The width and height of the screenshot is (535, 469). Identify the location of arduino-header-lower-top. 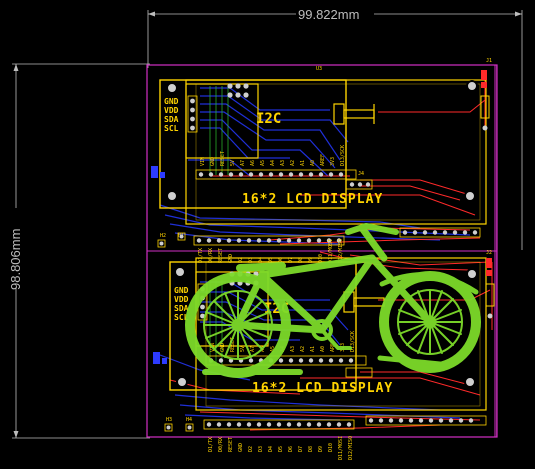
(269, 240).